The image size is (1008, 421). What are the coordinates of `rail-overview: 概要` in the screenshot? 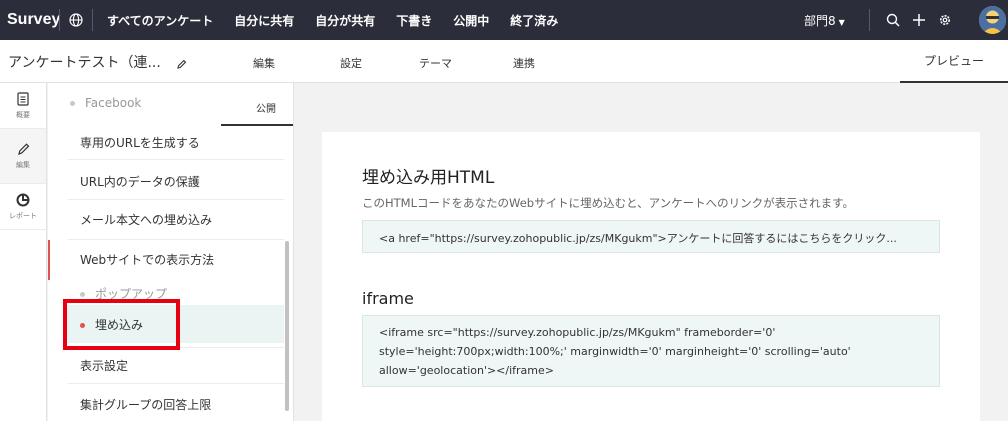 It's located at (23, 106).